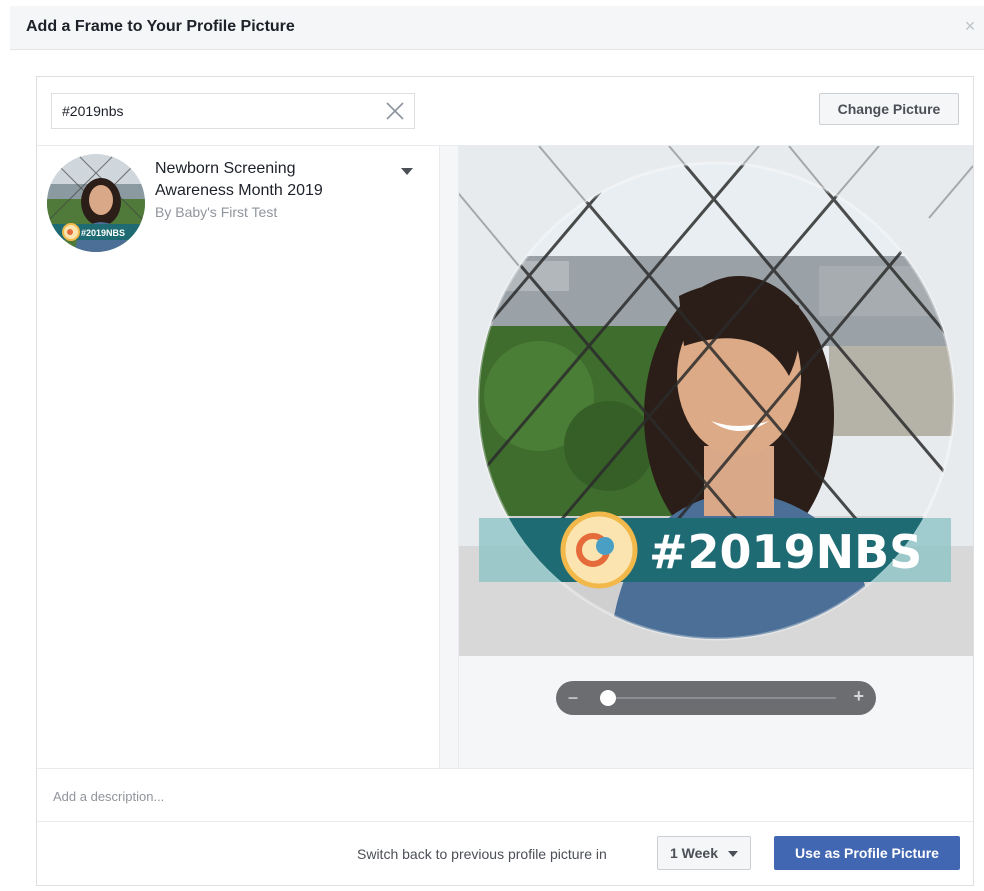 This screenshot has height=891, width=984. What do you see at coordinates (395, 111) in the screenshot?
I see `clear-x-icon` at bounding box center [395, 111].